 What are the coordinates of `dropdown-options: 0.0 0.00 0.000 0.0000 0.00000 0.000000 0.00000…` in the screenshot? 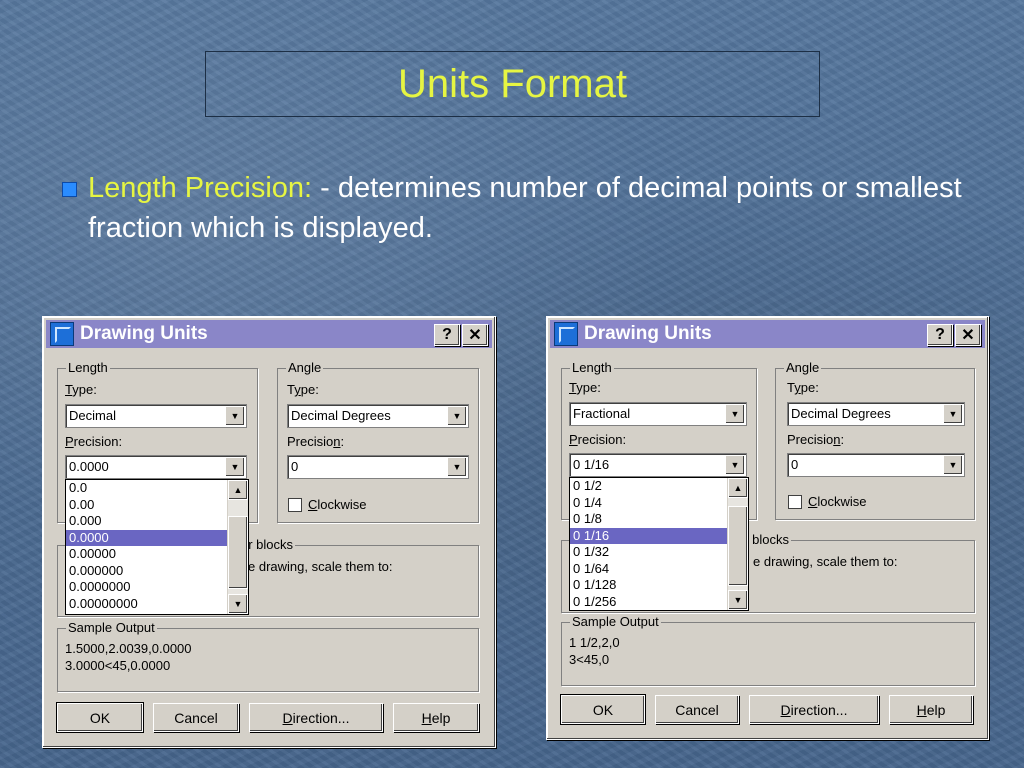 It's located at (157, 546).